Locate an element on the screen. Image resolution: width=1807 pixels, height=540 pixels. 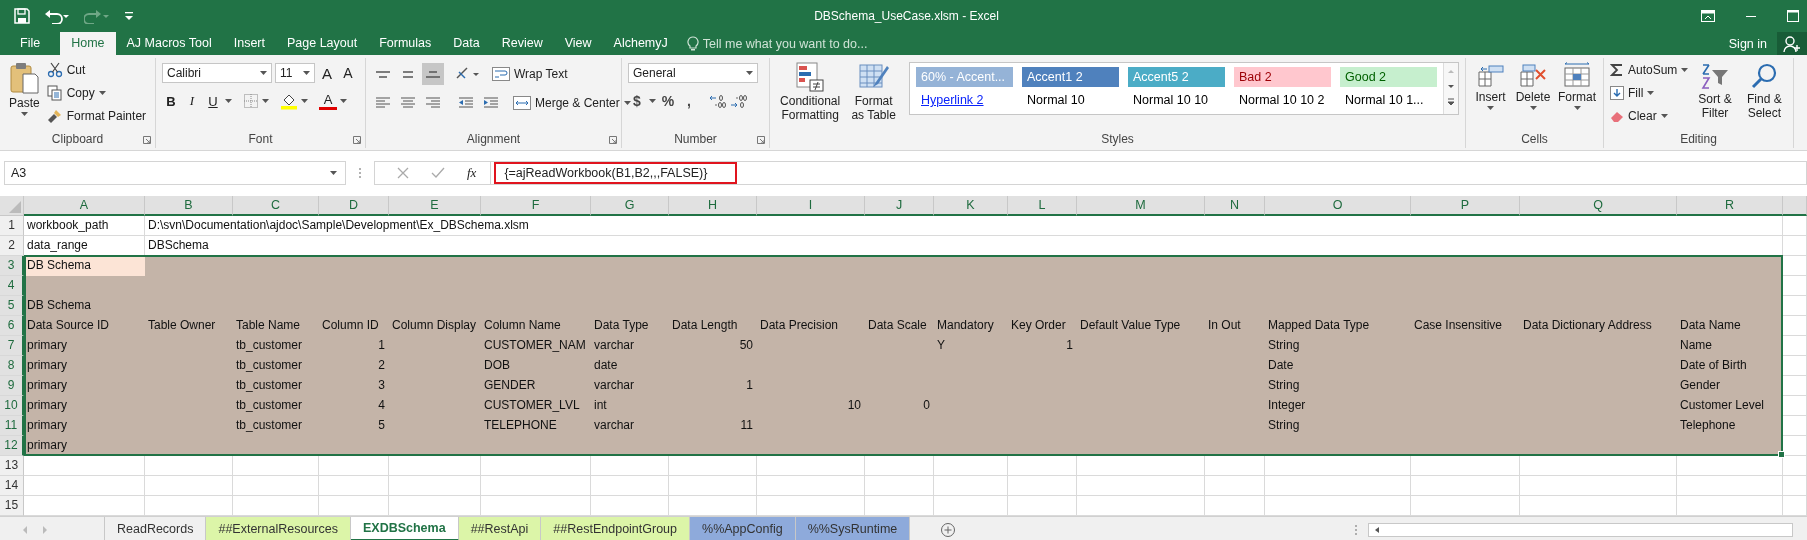
cut-button: Cut is located at coordinates (96, 69).